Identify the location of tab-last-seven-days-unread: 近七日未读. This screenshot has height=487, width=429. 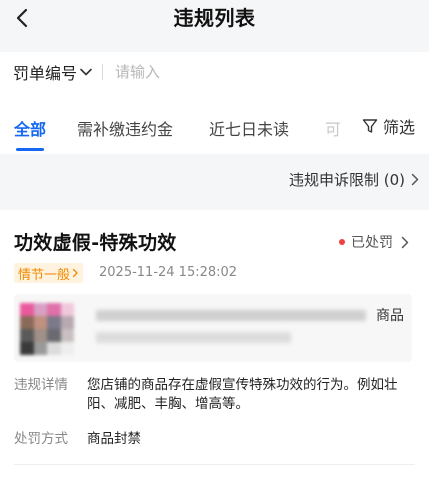
(249, 128).